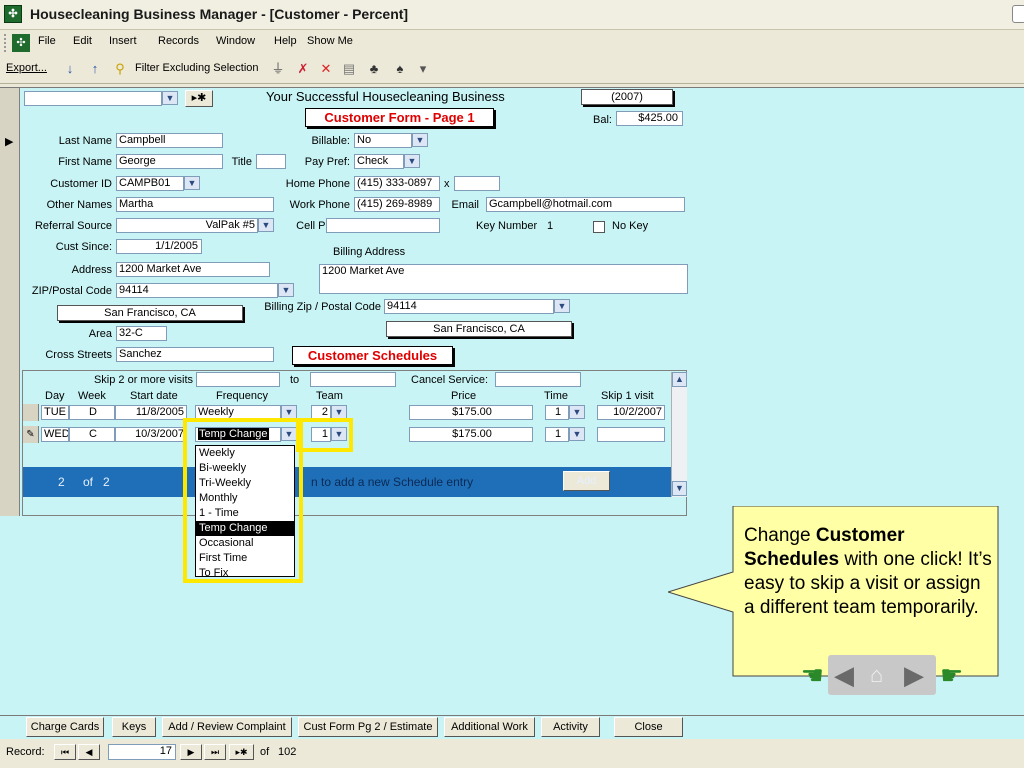  I want to click on week-field: D, so click(92, 412).